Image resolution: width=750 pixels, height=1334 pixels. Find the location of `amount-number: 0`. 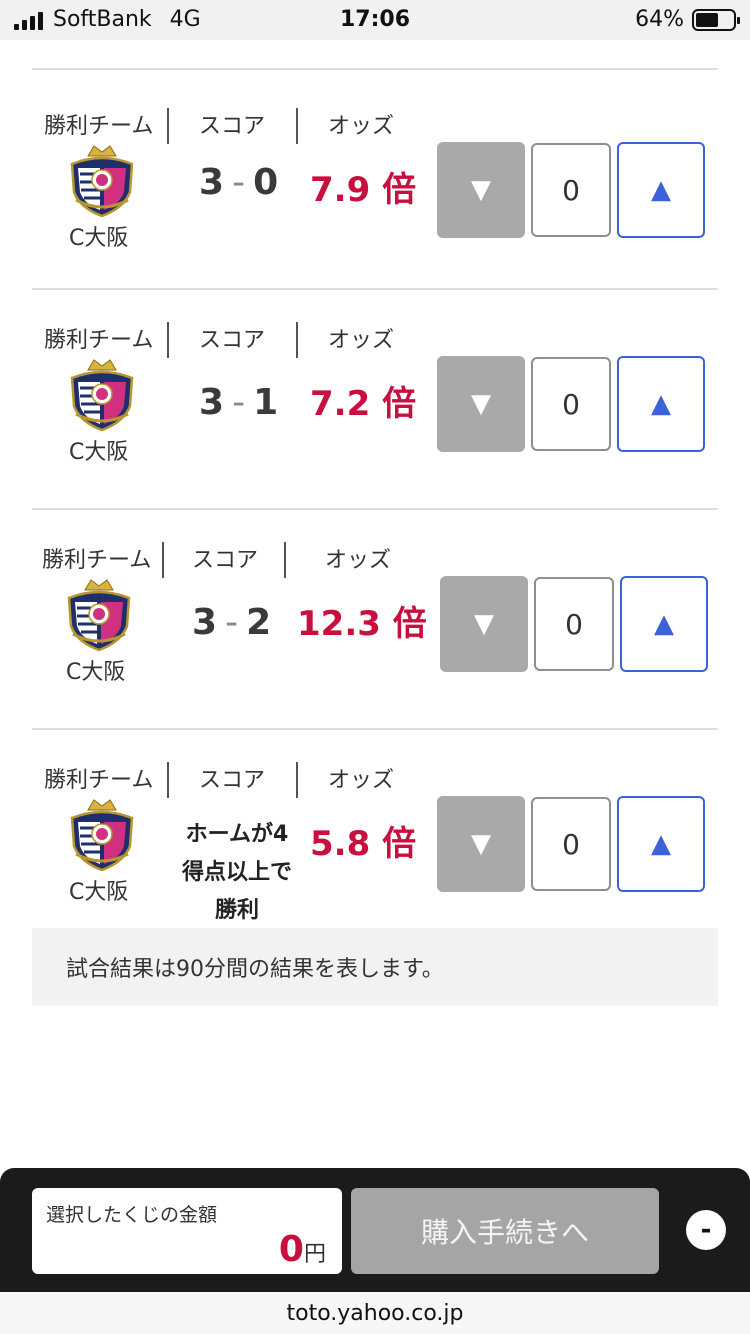

amount-number: 0 is located at coordinates (291, 1249).